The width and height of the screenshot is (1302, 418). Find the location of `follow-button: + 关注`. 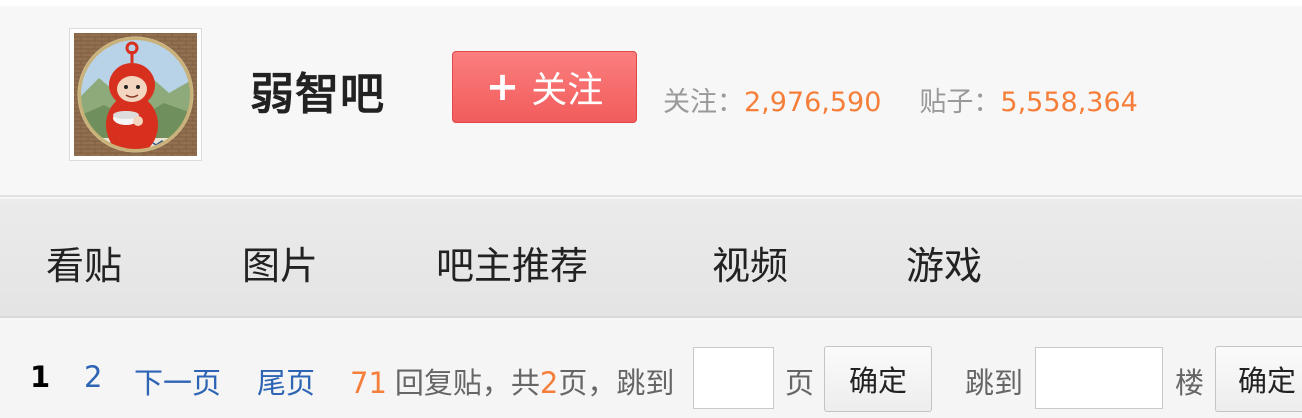

follow-button: + 关注 is located at coordinates (544, 87).